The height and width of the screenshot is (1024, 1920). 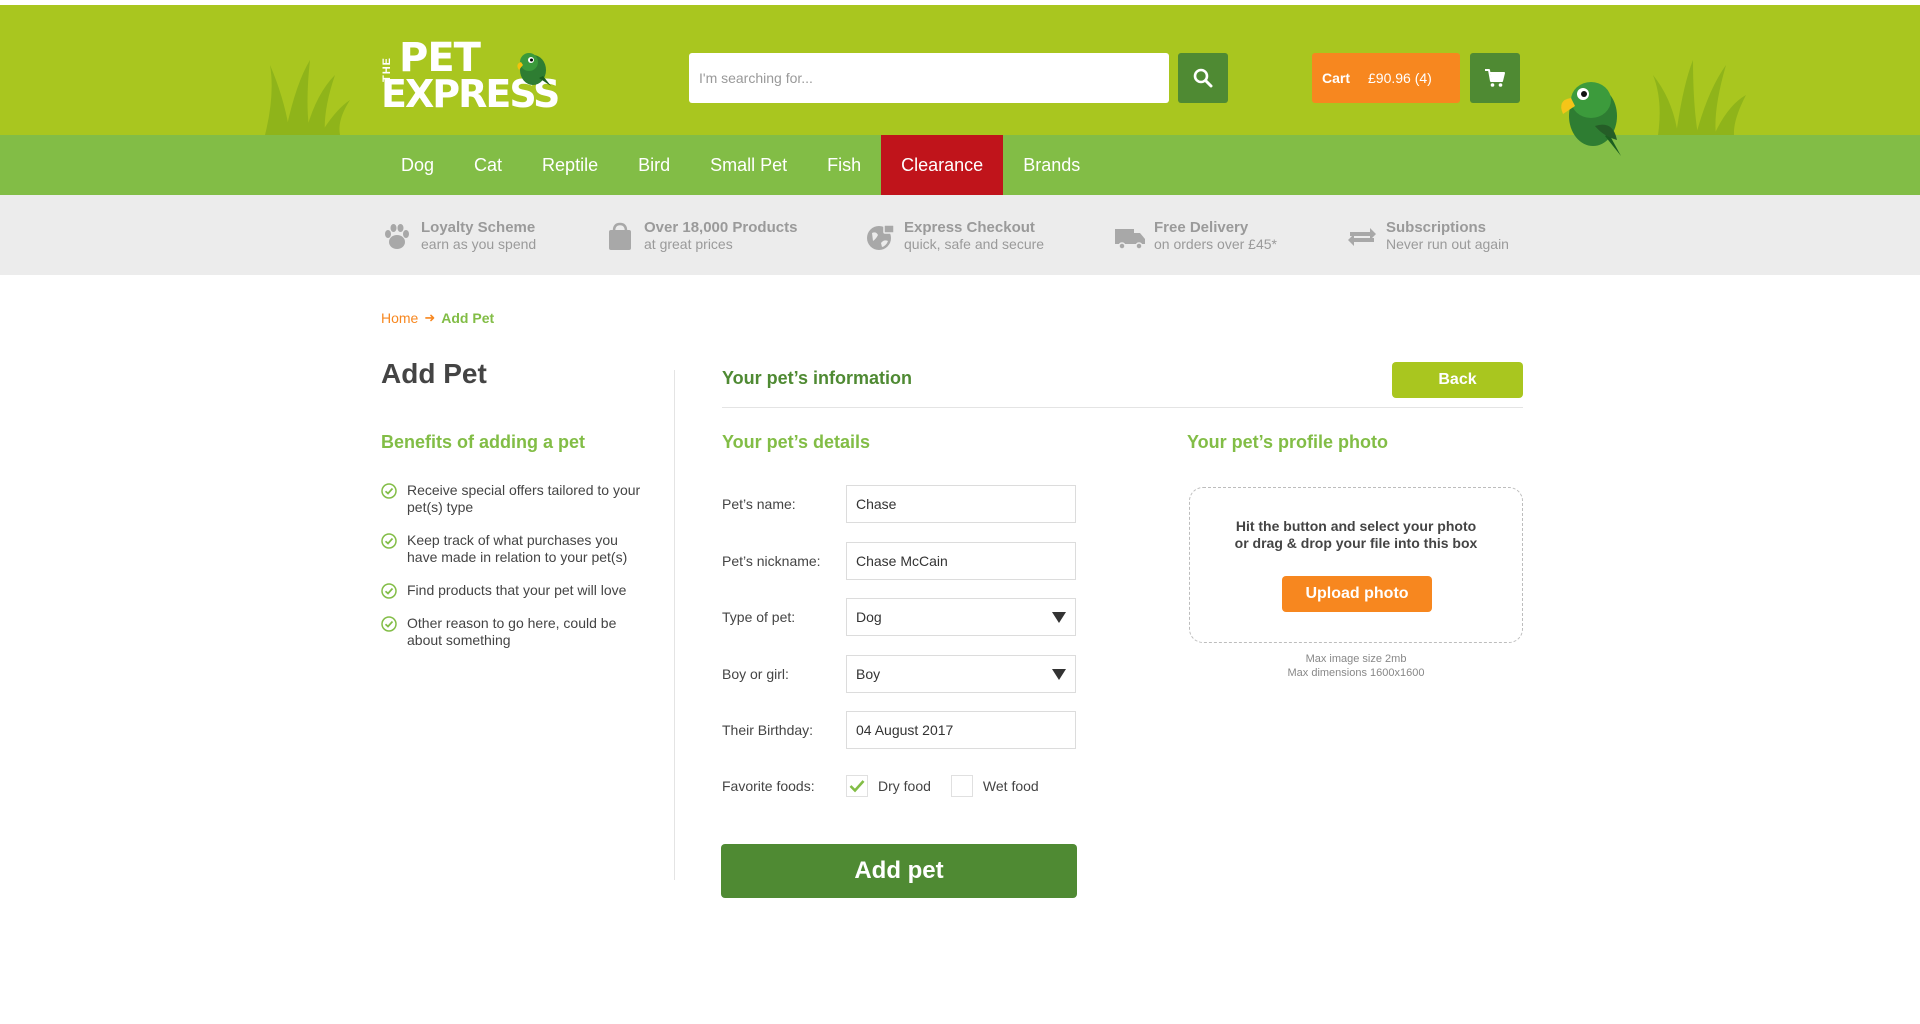 I want to click on search-button, so click(x=1203, y=78).